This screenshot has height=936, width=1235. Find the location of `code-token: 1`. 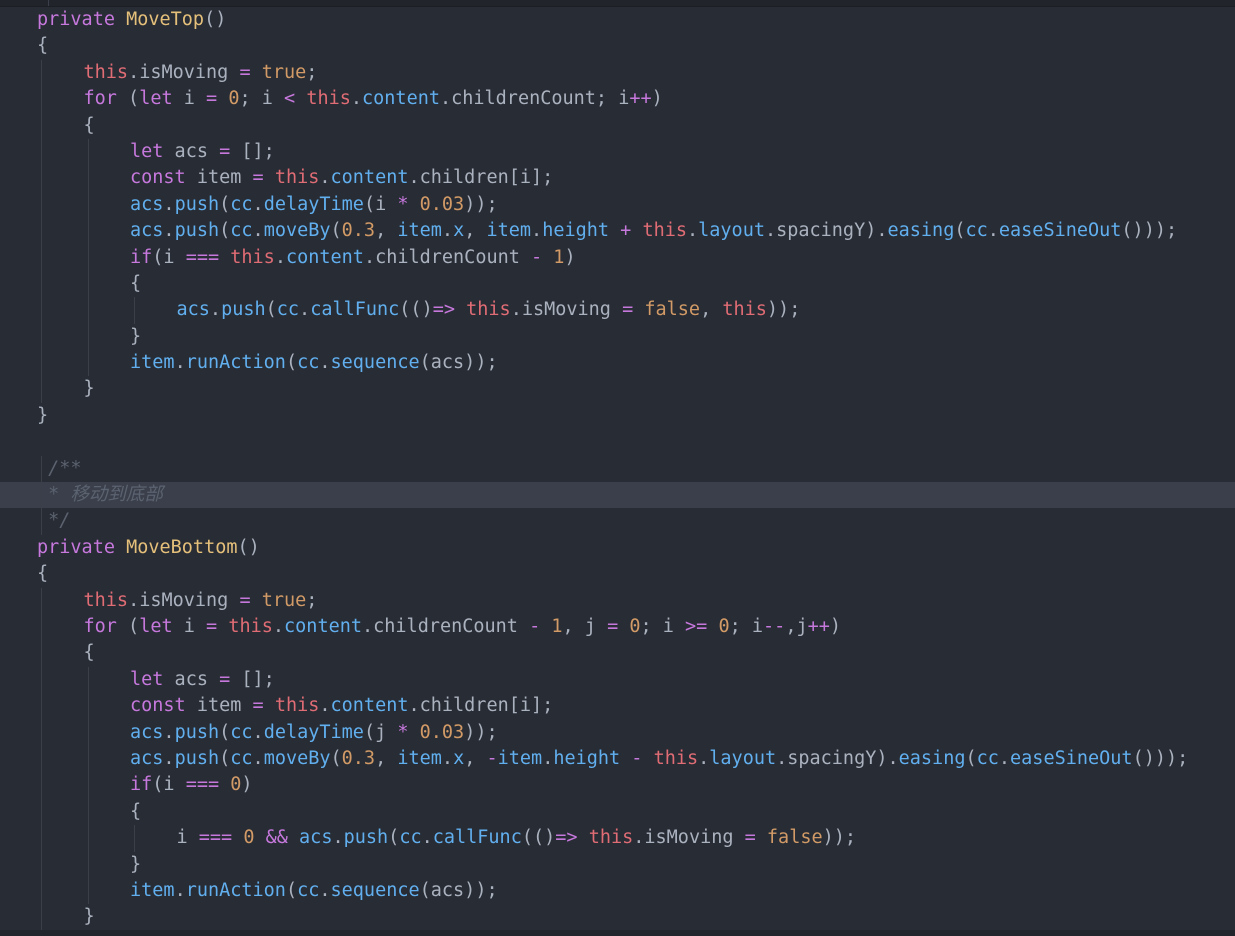

code-token: 1 is located at coordinates (559, 257).